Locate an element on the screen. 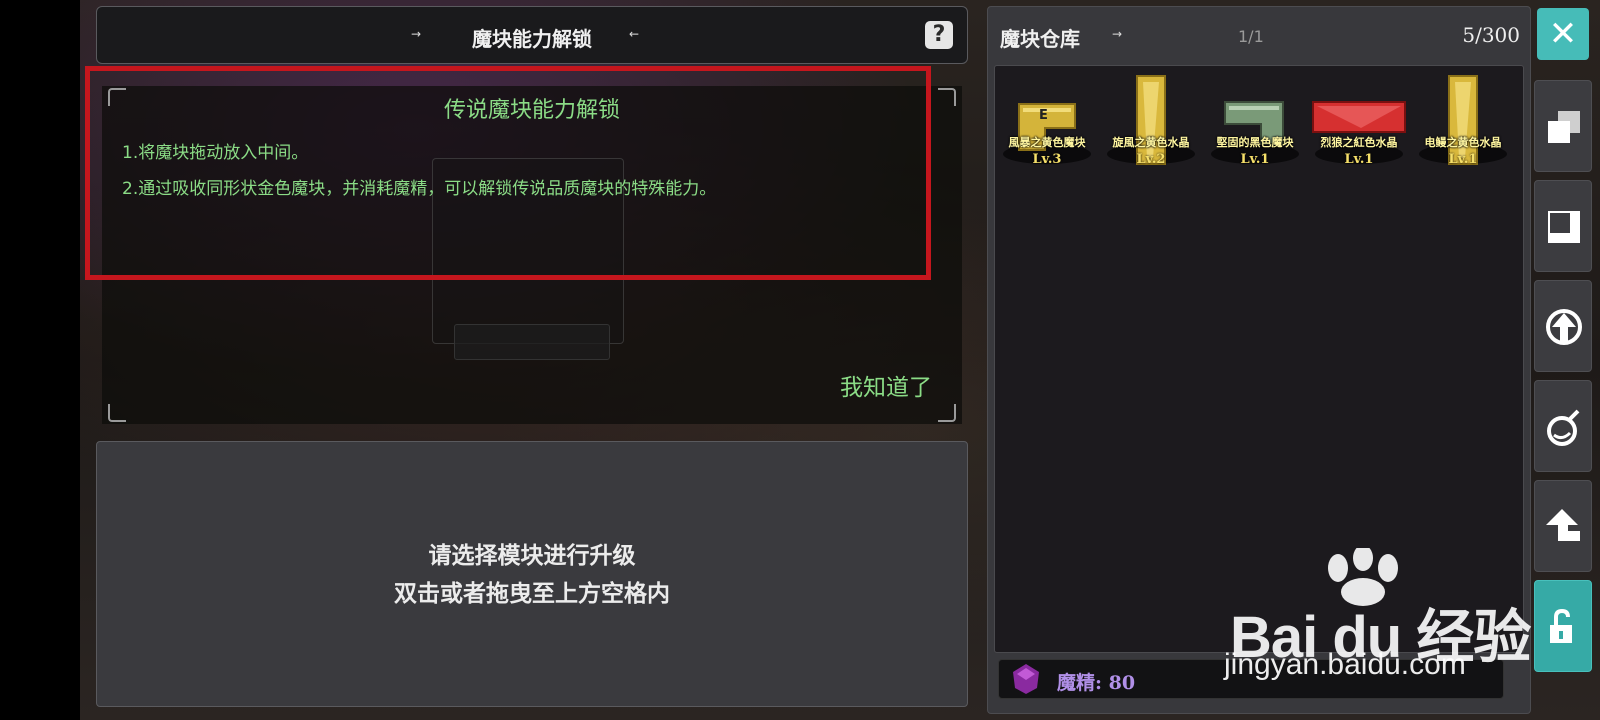 The image size is (1600, 720). inventory-item: 旋風之黄色水晶 Lv.2 is located at coordinates (1151, 129).